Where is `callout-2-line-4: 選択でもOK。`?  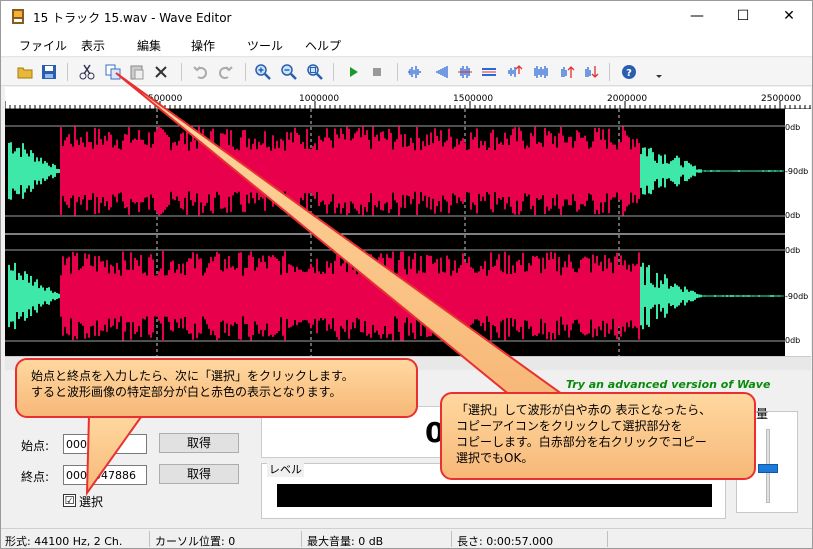 callout-2-line-4: 選択でもOK。 is located at coordinates (495, 458).